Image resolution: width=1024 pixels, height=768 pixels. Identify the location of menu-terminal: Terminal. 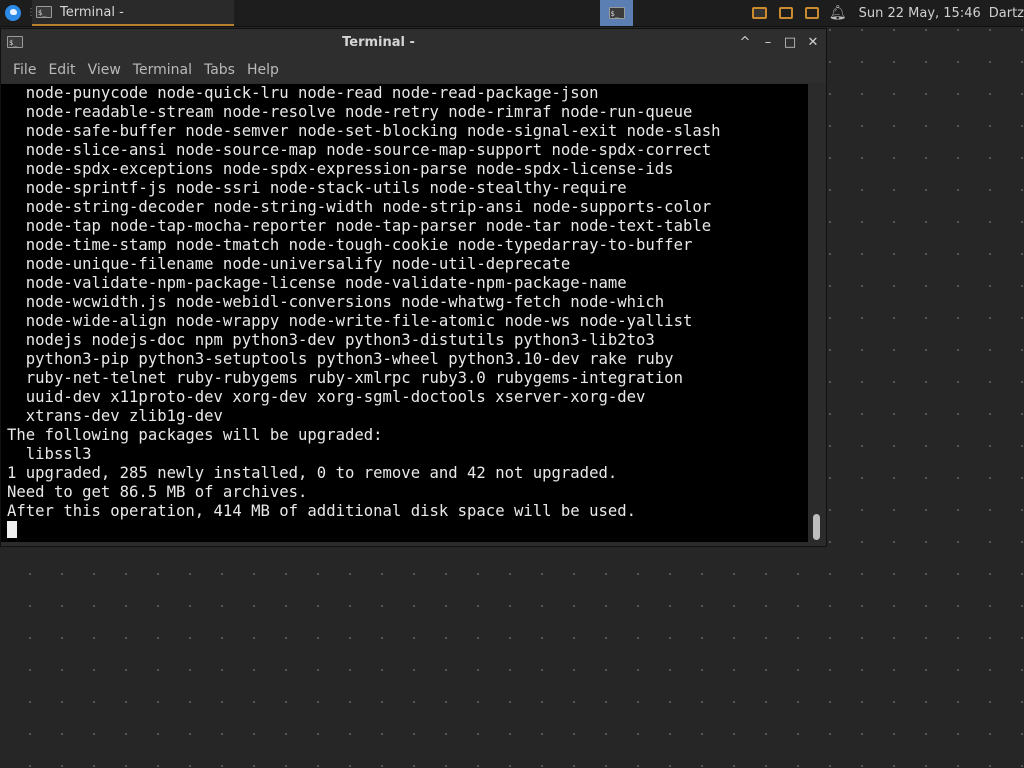
(162, 70).